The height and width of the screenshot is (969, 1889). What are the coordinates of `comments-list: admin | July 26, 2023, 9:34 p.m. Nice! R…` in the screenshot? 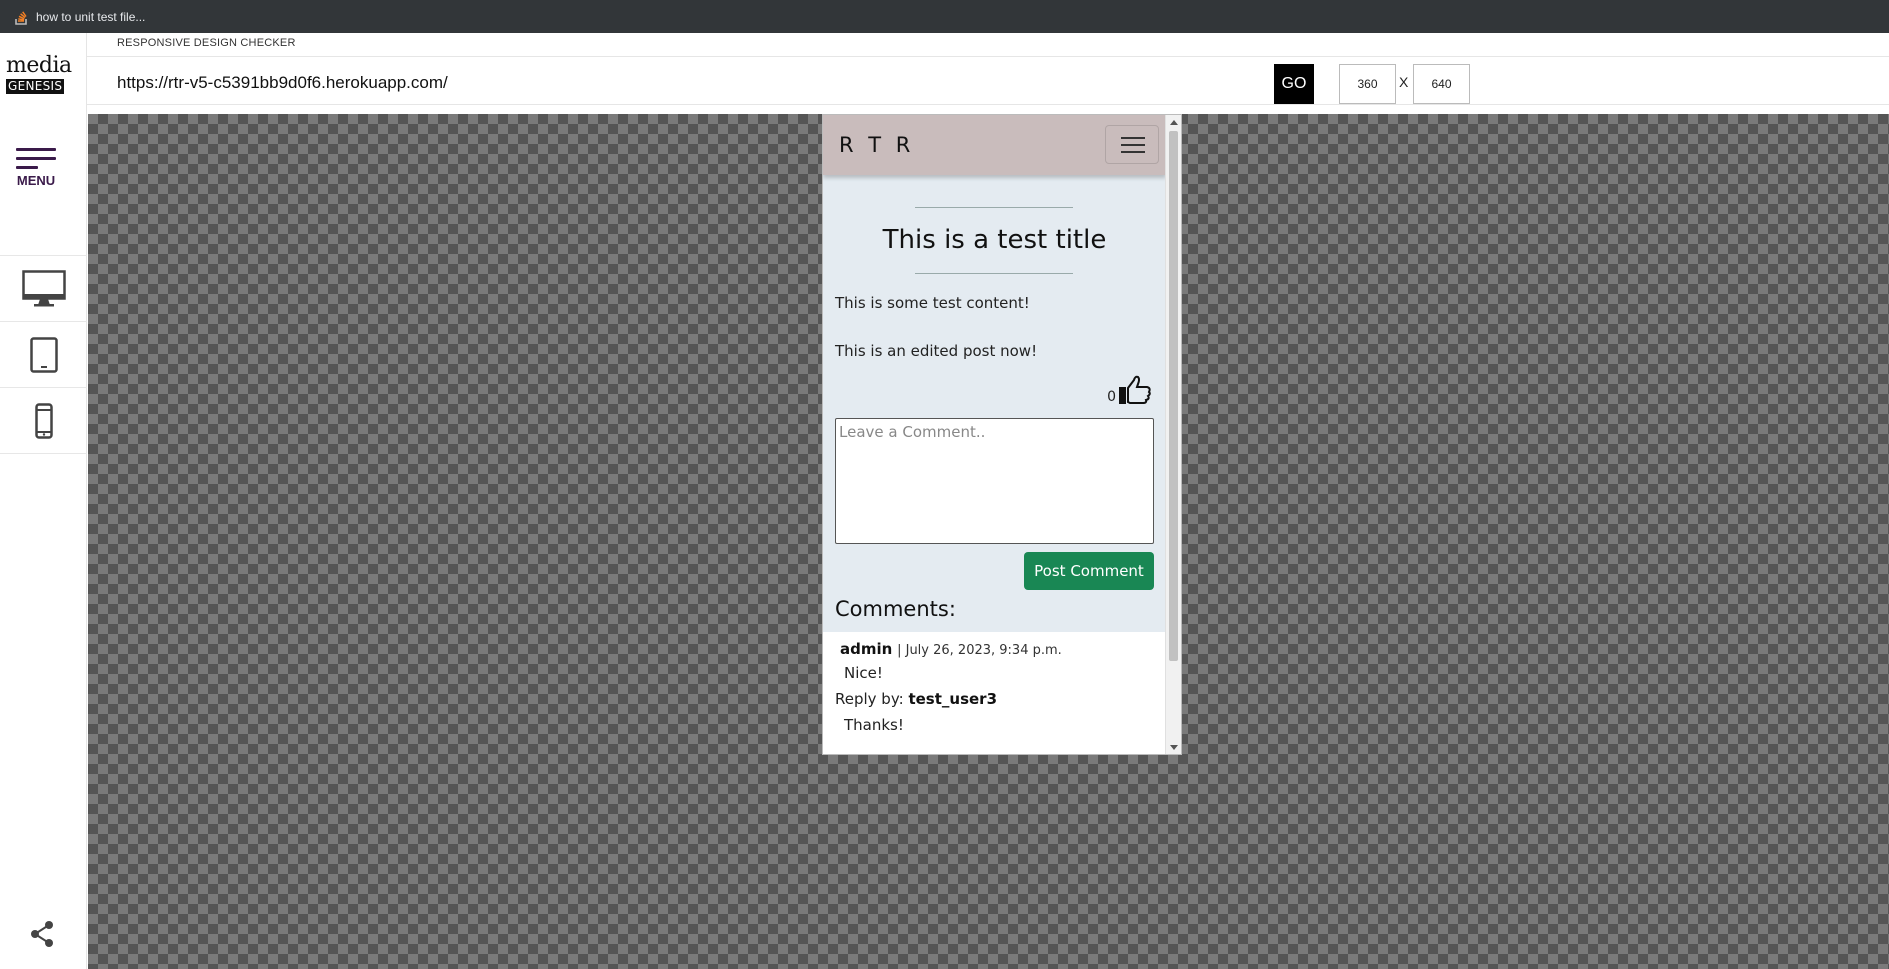 It's located at (994, 693).